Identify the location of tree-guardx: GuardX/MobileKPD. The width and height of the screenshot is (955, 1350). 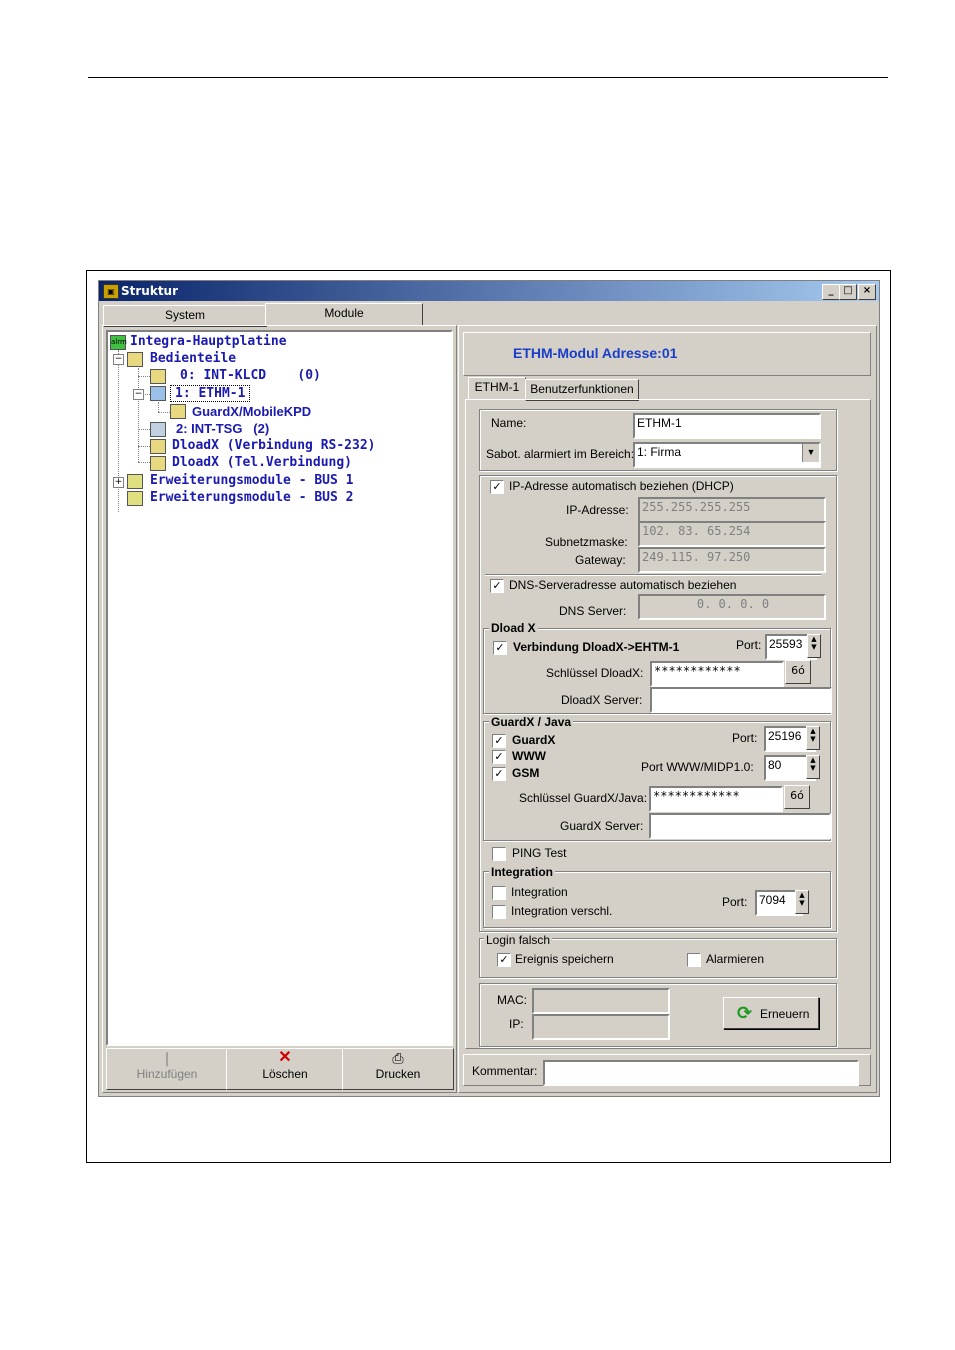
(251, 411).